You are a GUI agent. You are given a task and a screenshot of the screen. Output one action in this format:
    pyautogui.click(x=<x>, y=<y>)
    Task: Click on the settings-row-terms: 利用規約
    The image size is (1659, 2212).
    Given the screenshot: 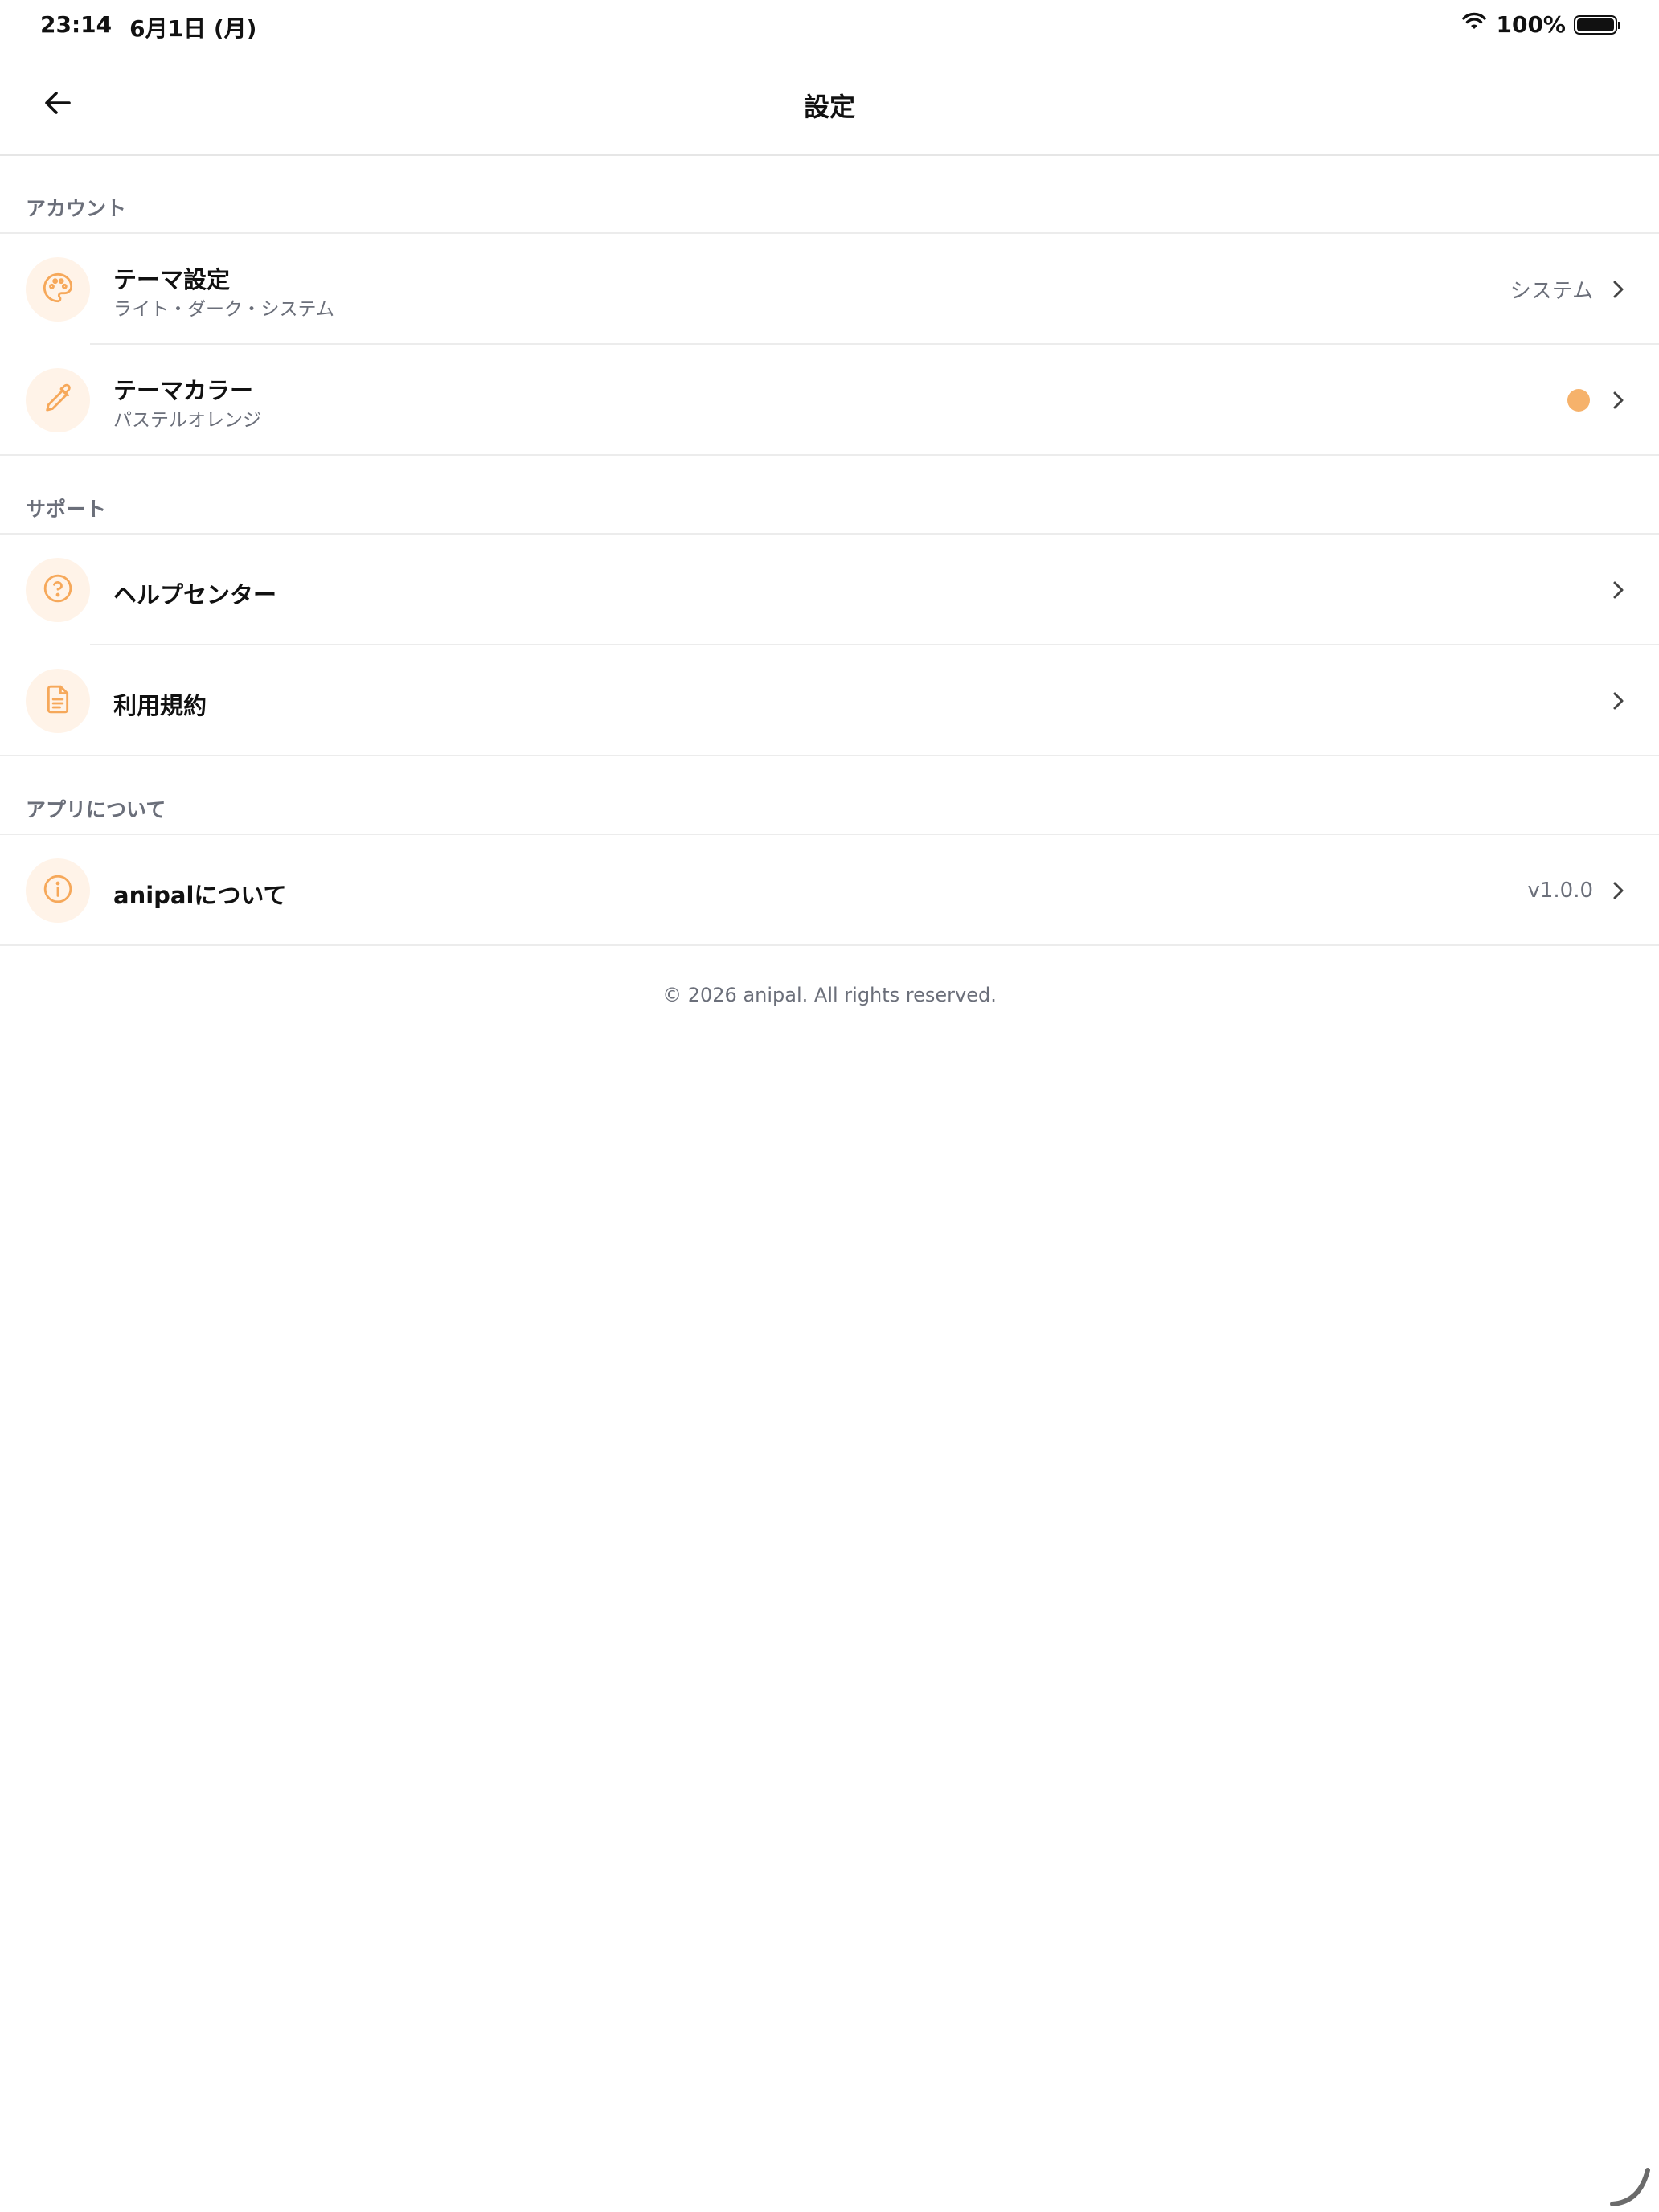 What is the action you would take?
    pyautogui.click(x=829, y=700)
    